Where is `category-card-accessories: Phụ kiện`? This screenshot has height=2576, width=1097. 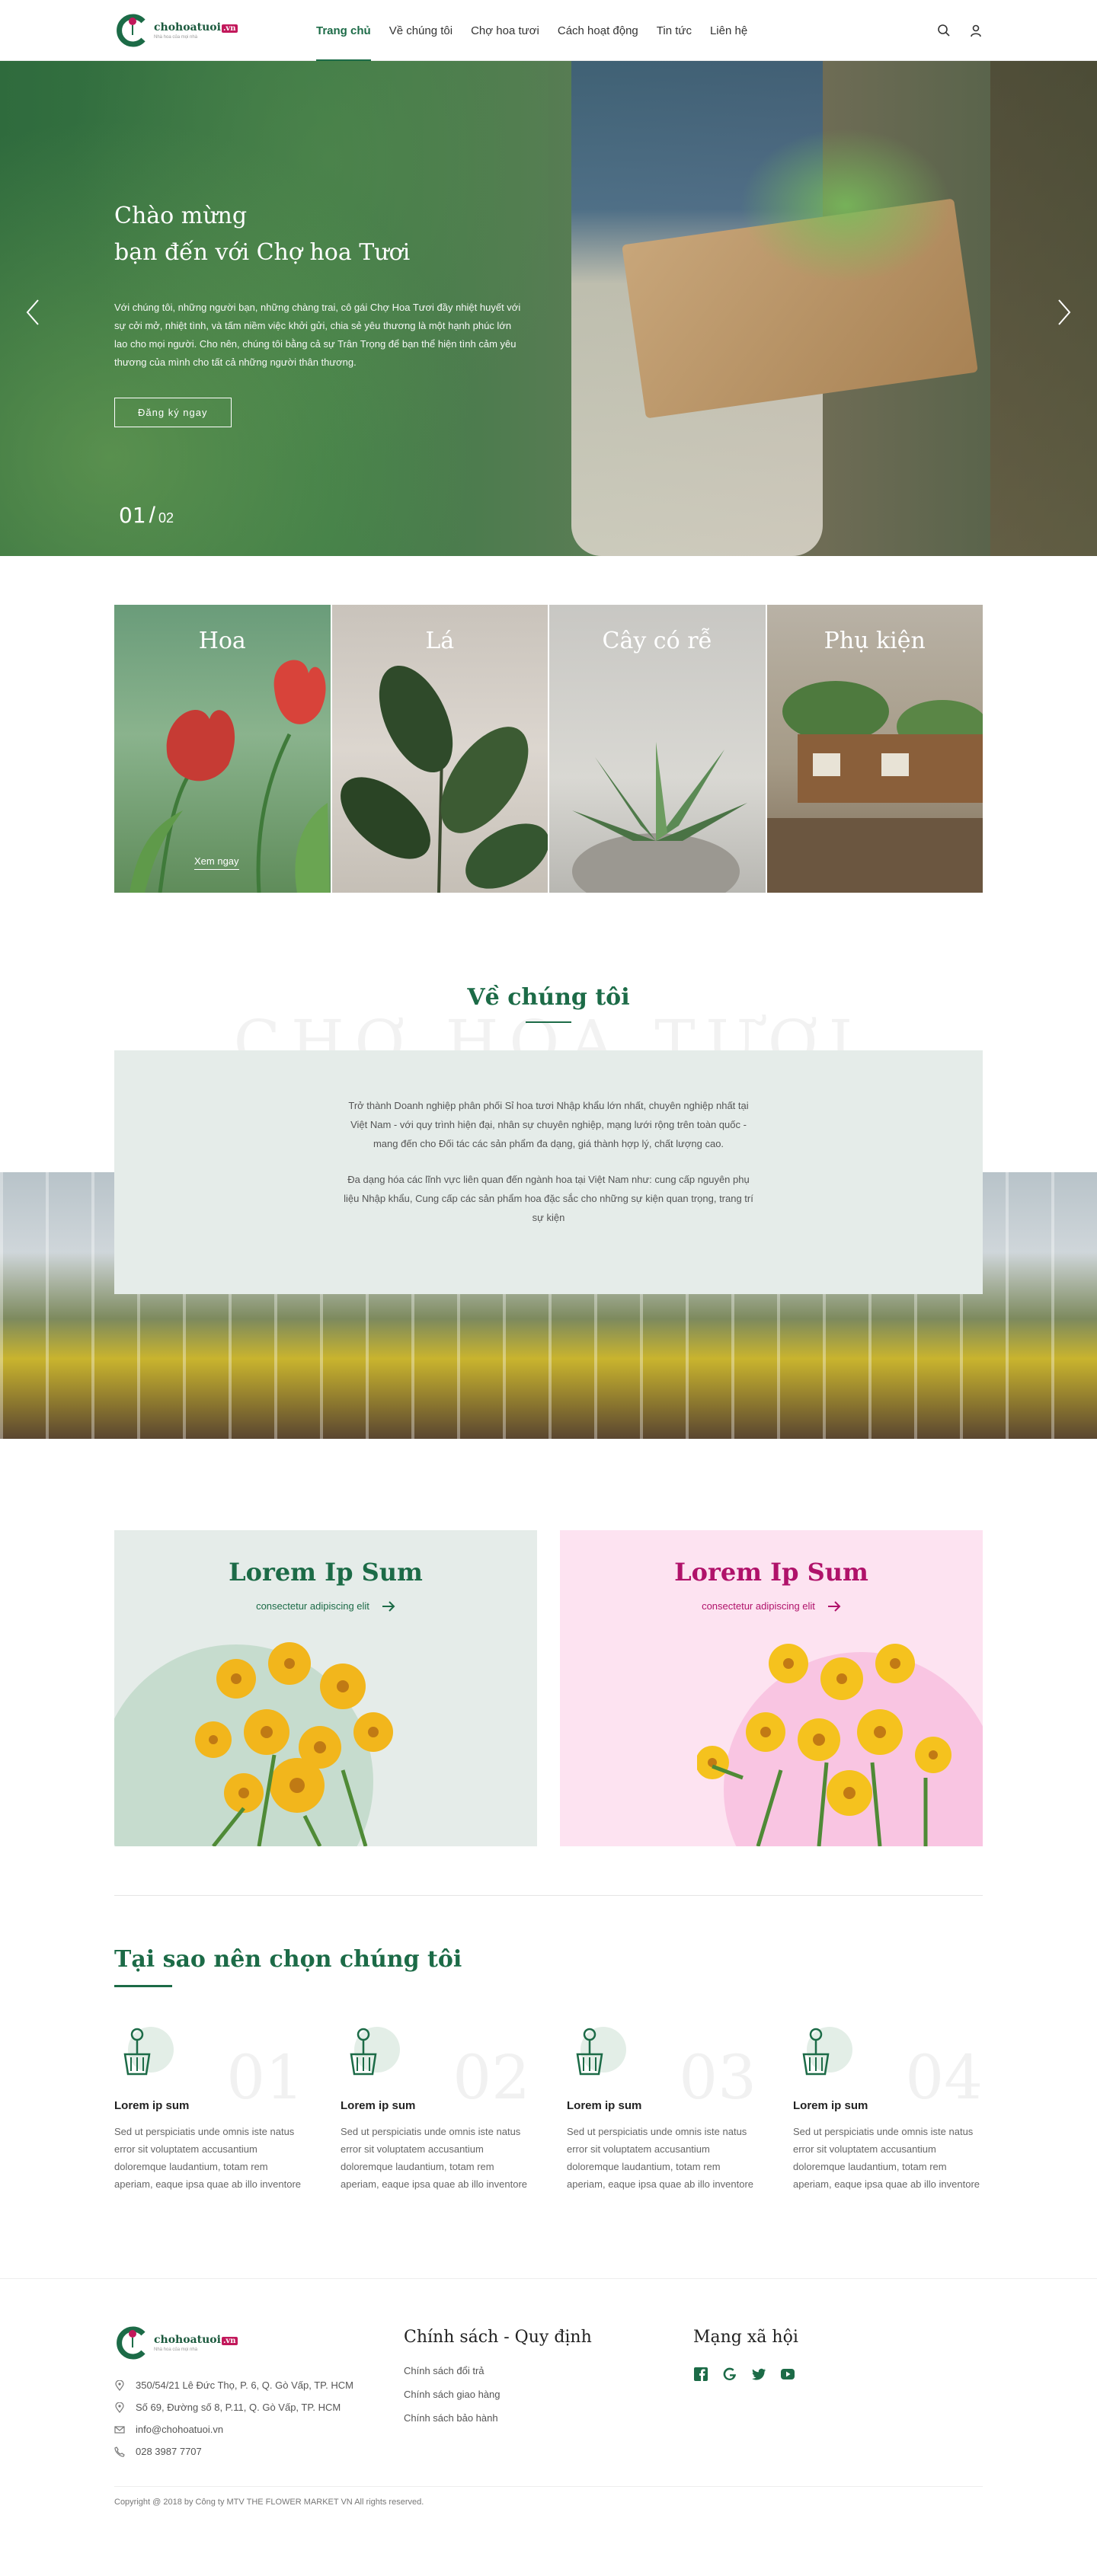 category-card-accessories: Phụ kiện is located at coordinates (874, 749).